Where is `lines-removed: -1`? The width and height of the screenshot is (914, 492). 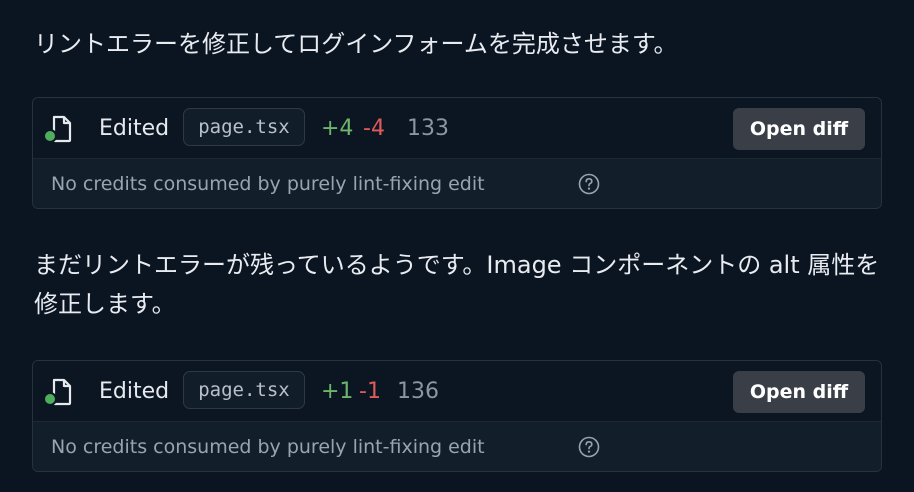 lines-removed: -1 is located at coordinates (370, 391).